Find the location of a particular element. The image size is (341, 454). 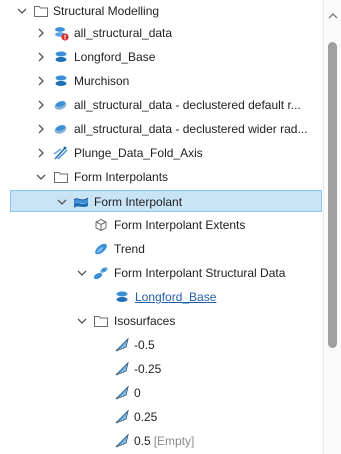

tree-label: 0.5 [Empty] is located at coordinates (164, 441).